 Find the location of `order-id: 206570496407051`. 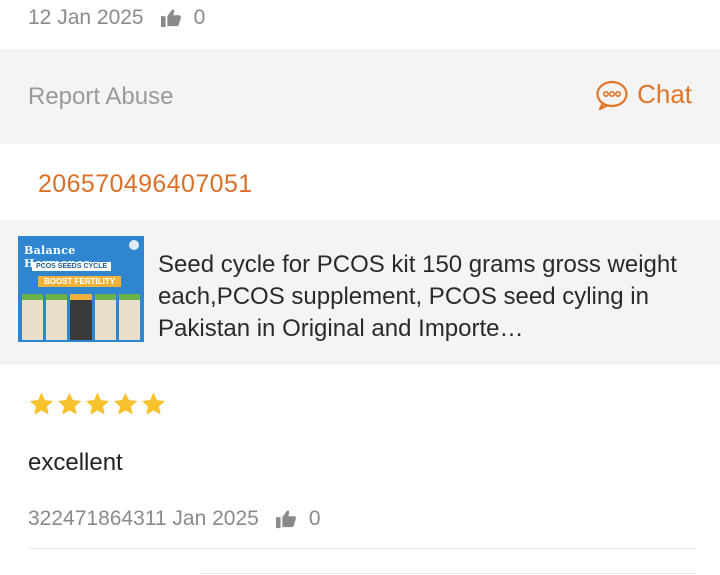

order-id: 206570496407051 is located at coordinates (145, 184).